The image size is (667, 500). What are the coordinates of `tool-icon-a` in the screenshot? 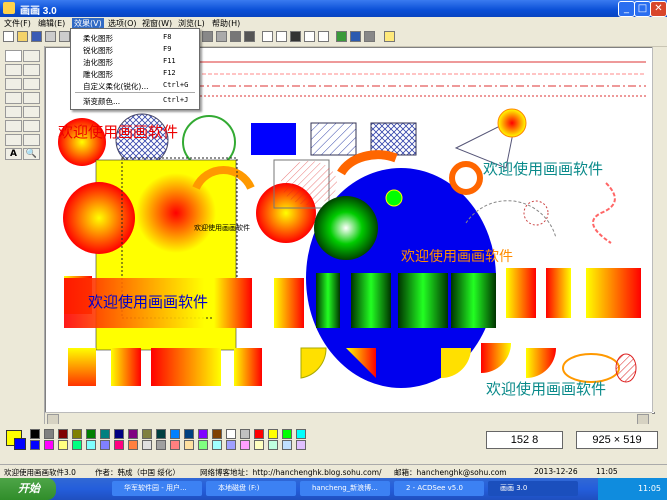 It's located at (207, 36).